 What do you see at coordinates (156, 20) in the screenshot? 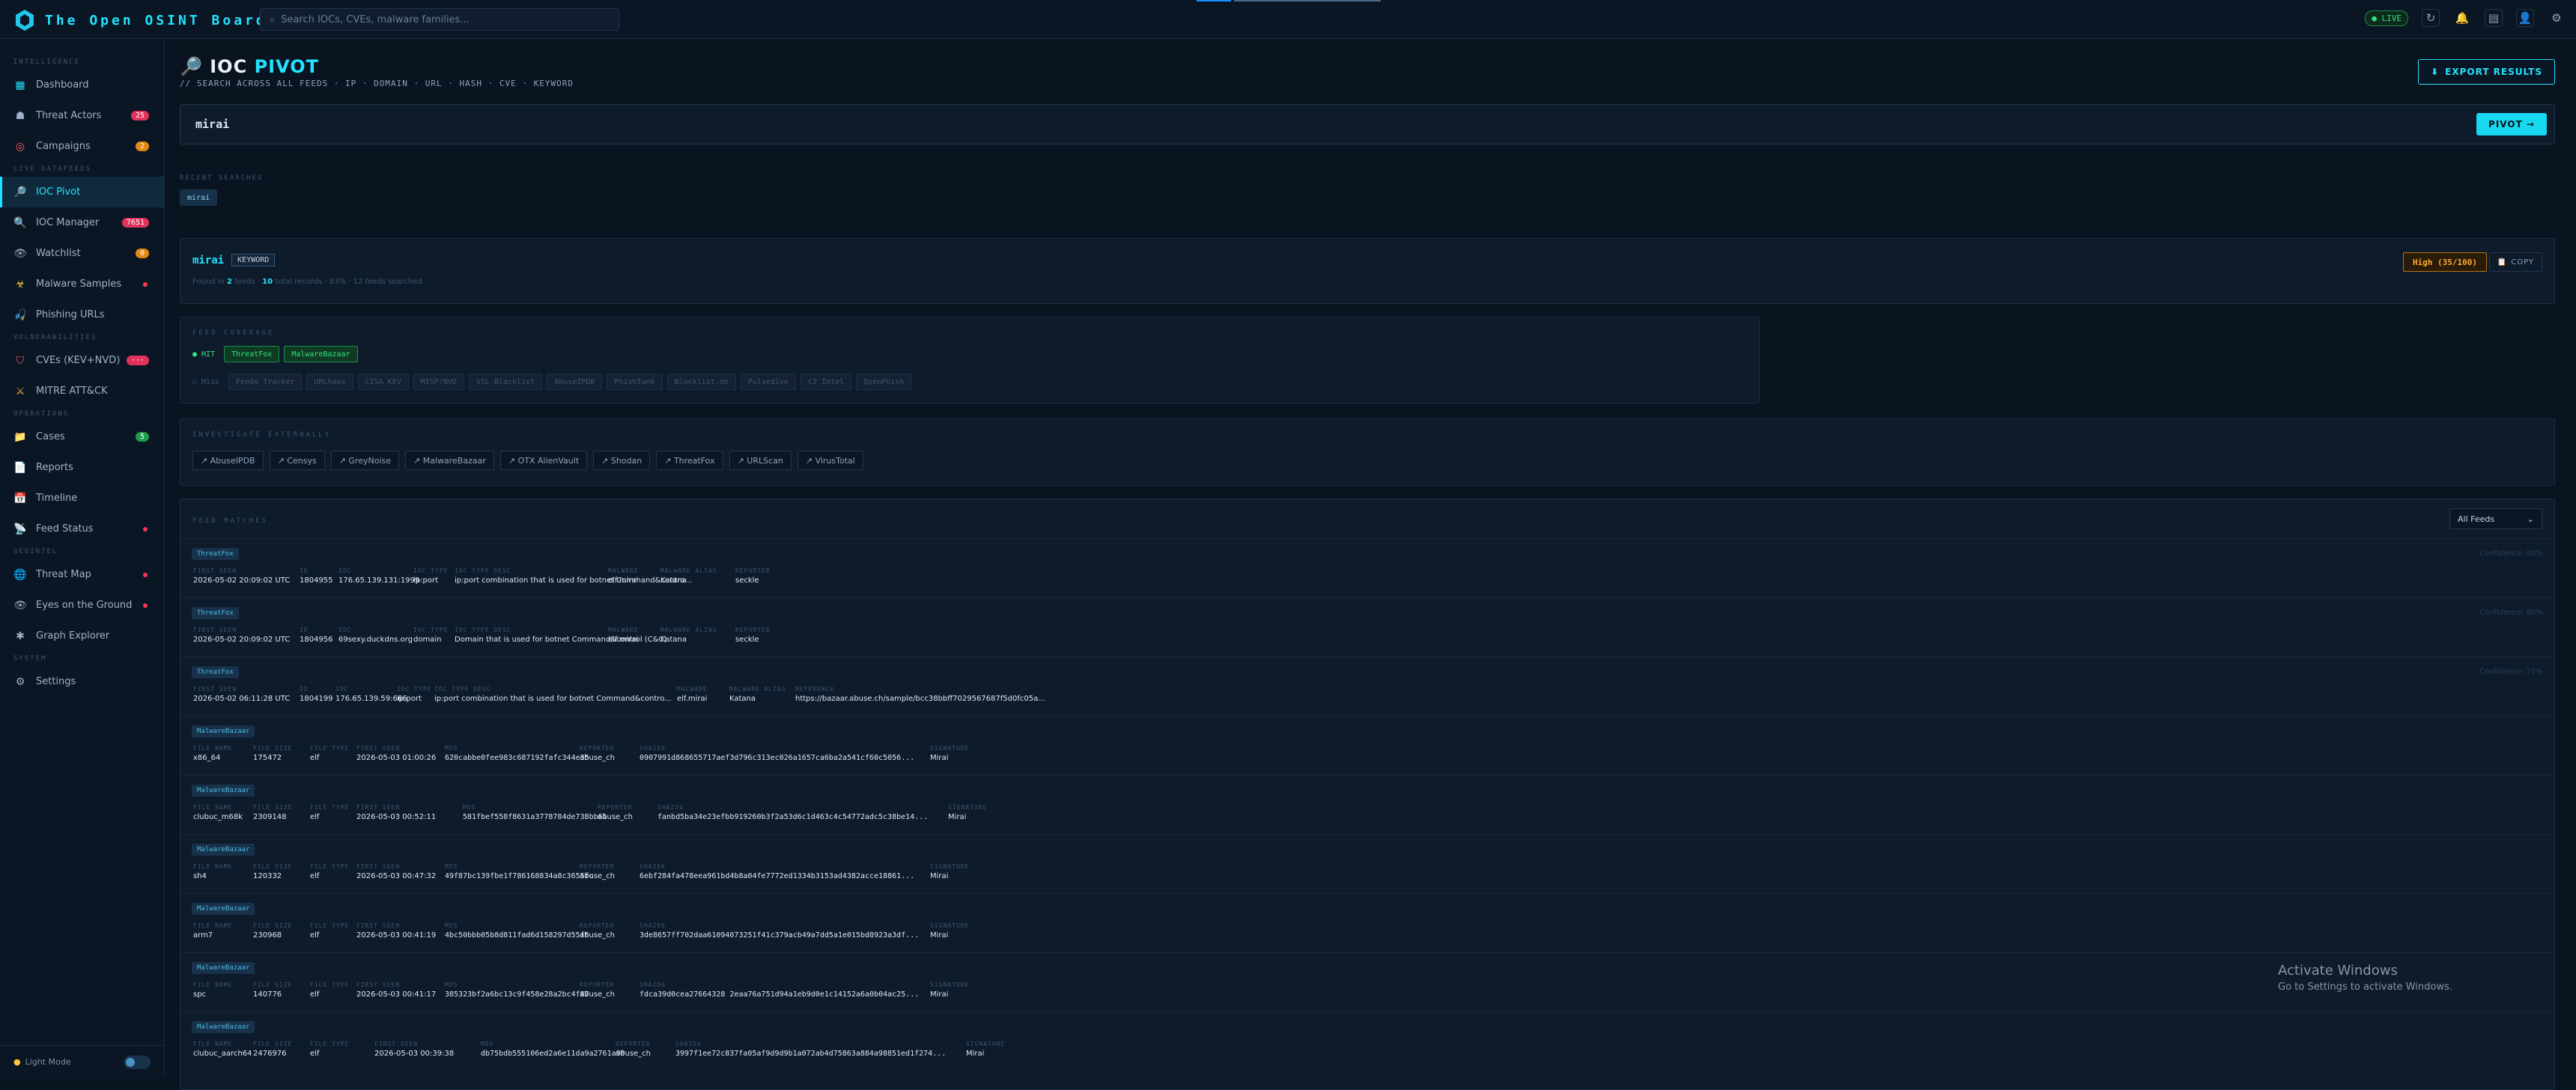
I see `app-title: The Open OSINT Board` at bounding box center [156, 20].